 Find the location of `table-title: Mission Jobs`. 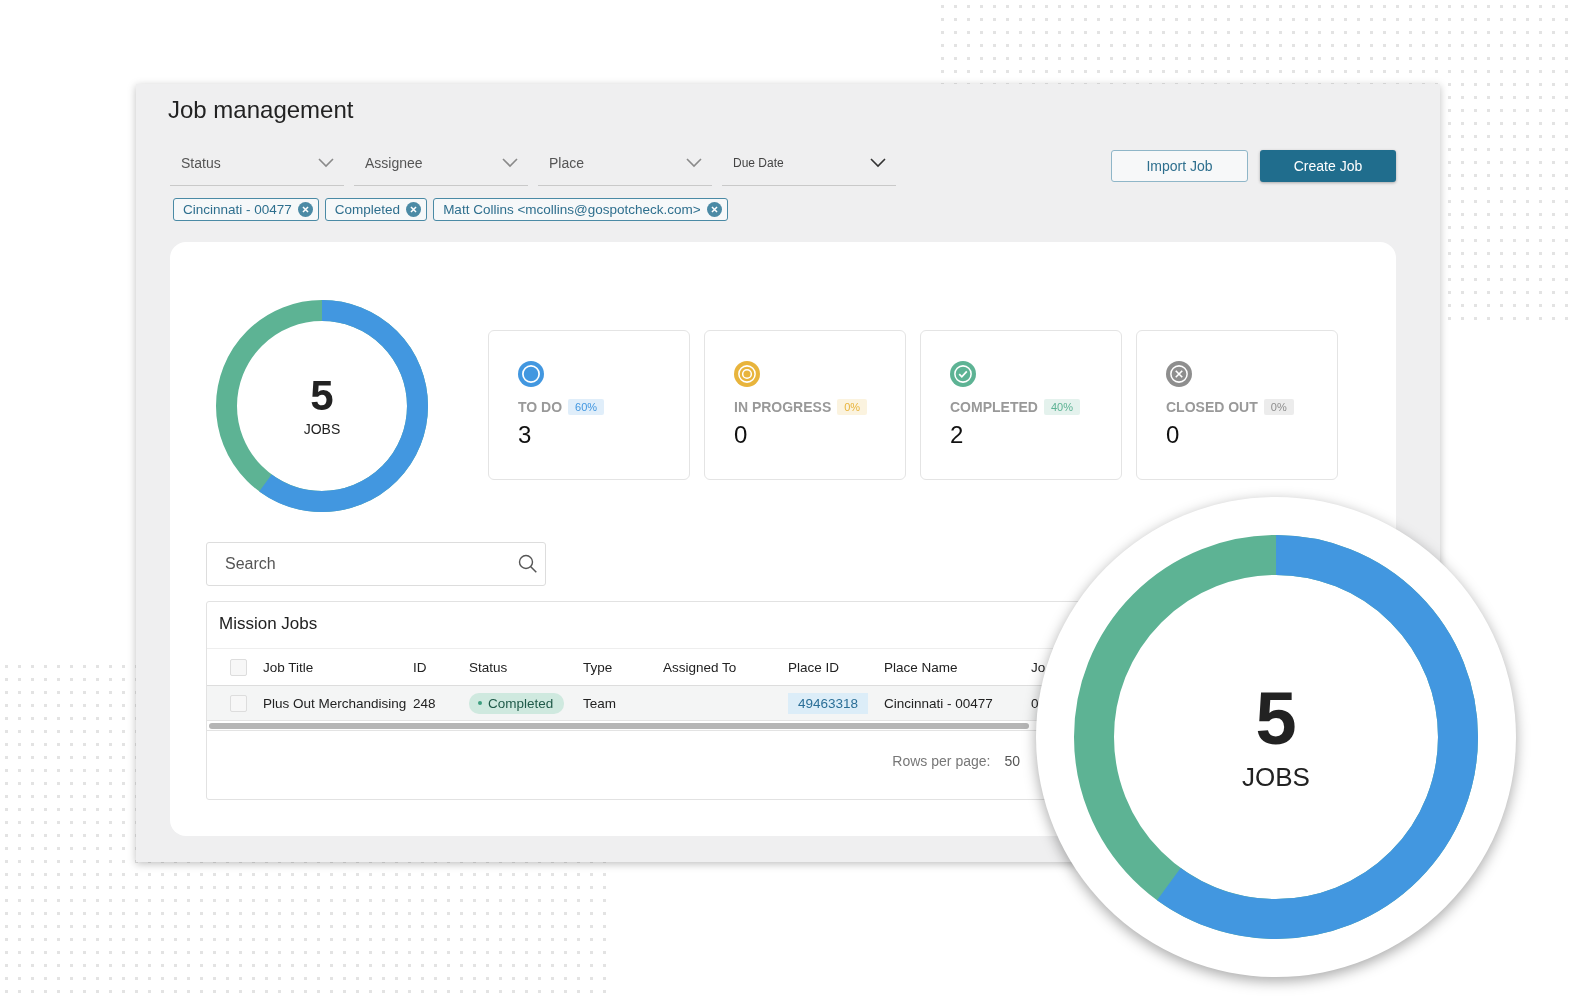

table-title: Mission Jobs is located at coordinates (268, 623).